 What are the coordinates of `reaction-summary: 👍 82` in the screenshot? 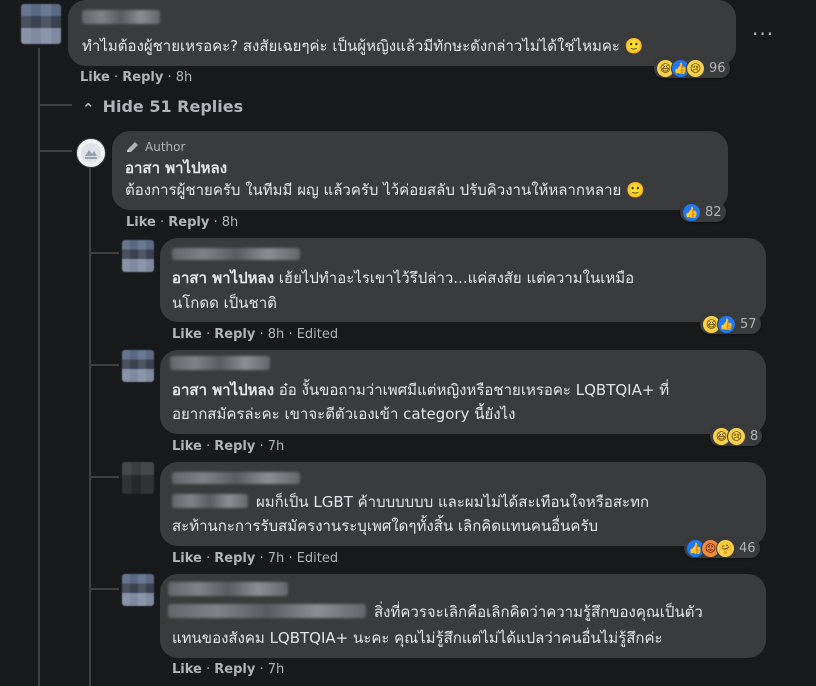 It's located at (703, 212).